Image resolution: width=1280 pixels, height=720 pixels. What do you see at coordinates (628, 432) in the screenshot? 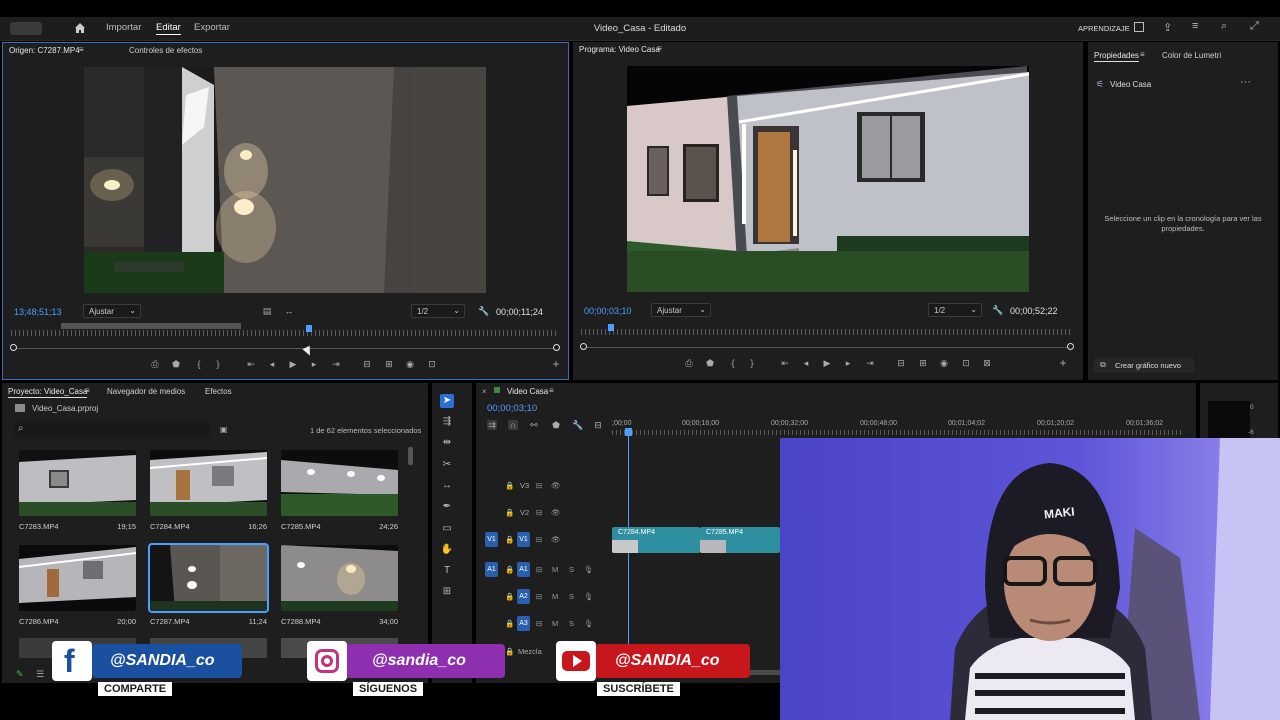
I see `timeline-playhead-handle` at bounding box center [628, 432].